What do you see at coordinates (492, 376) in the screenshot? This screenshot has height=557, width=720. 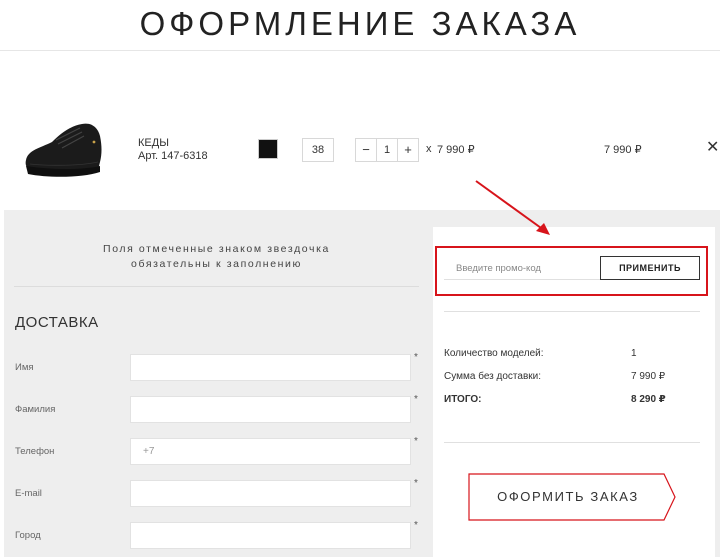 I see `subtotal-label: Сумма без доставки:` at bounding box center [492, 376].